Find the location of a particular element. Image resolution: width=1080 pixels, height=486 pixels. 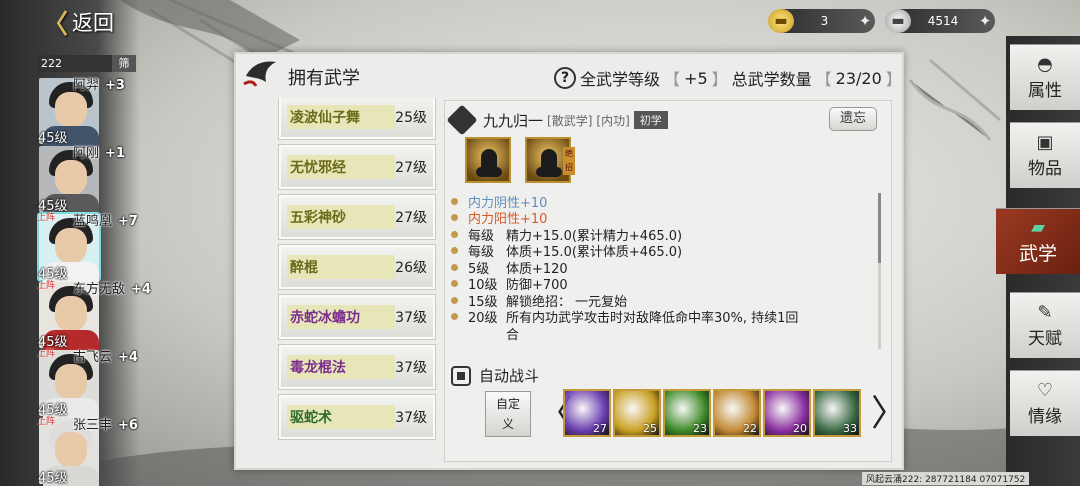

skill-type-tag: [散武学] is located at coordinates (570, 120).